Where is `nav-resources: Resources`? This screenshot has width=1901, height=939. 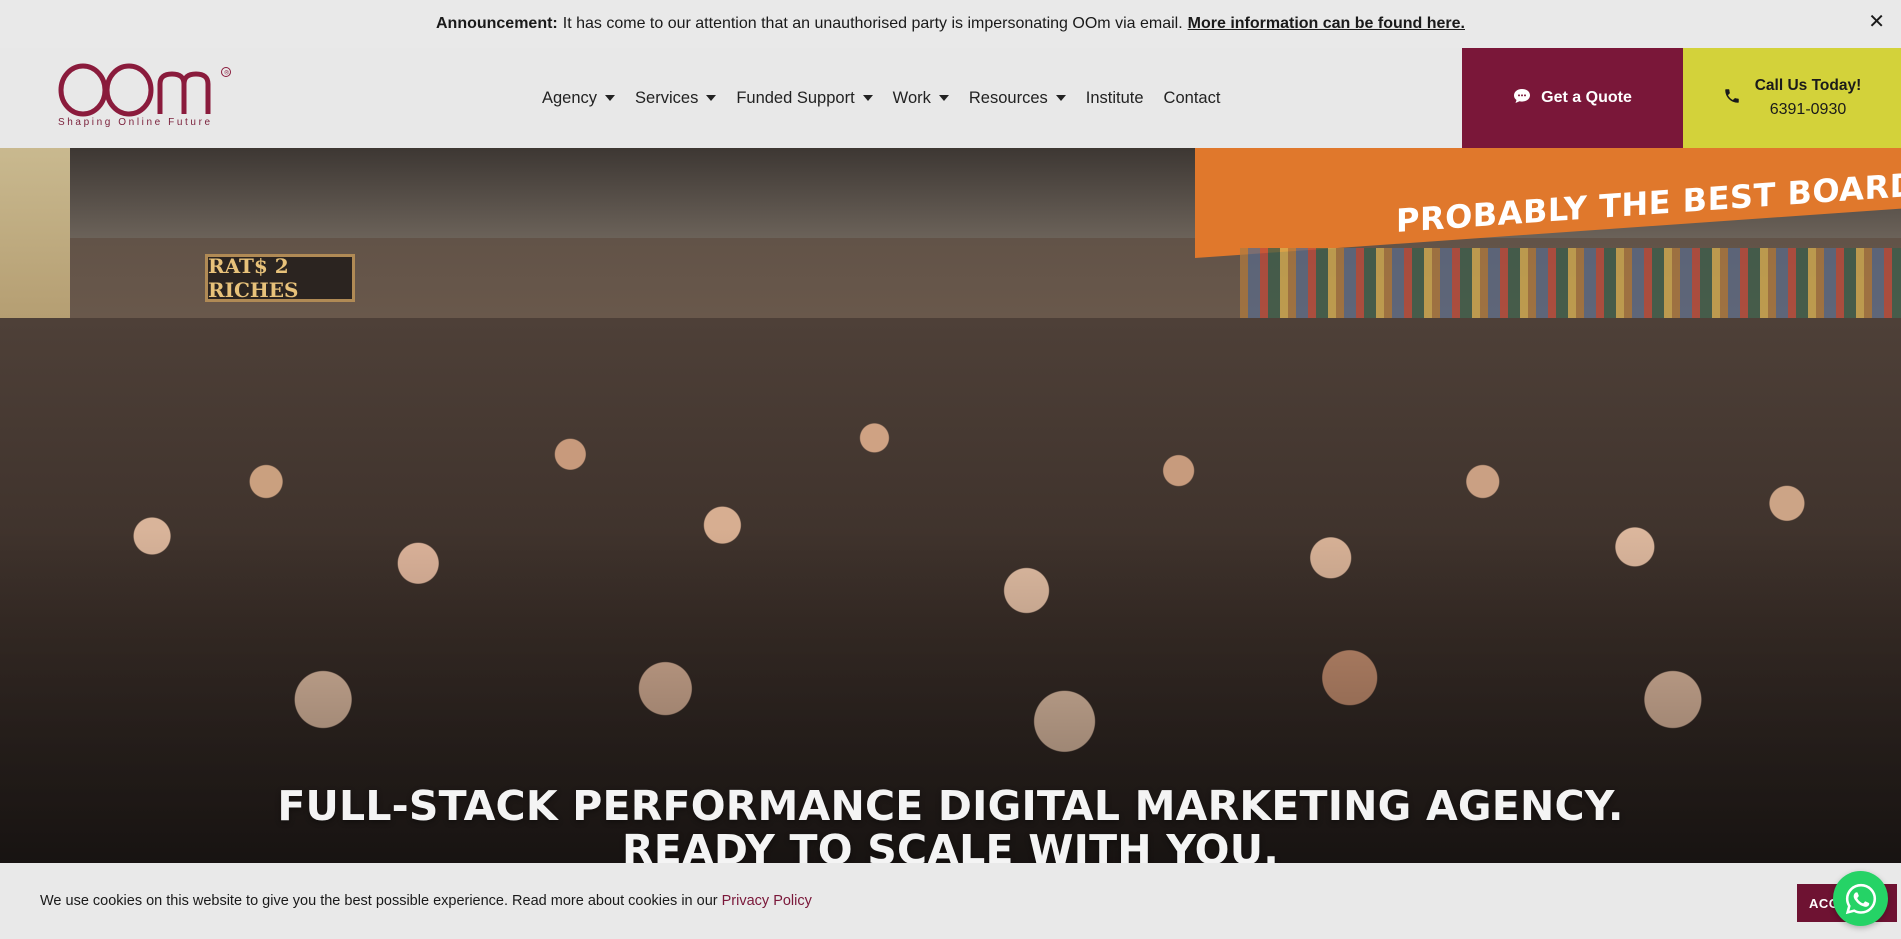
nav-resources: Resources is located at coordinates (1017, 98).